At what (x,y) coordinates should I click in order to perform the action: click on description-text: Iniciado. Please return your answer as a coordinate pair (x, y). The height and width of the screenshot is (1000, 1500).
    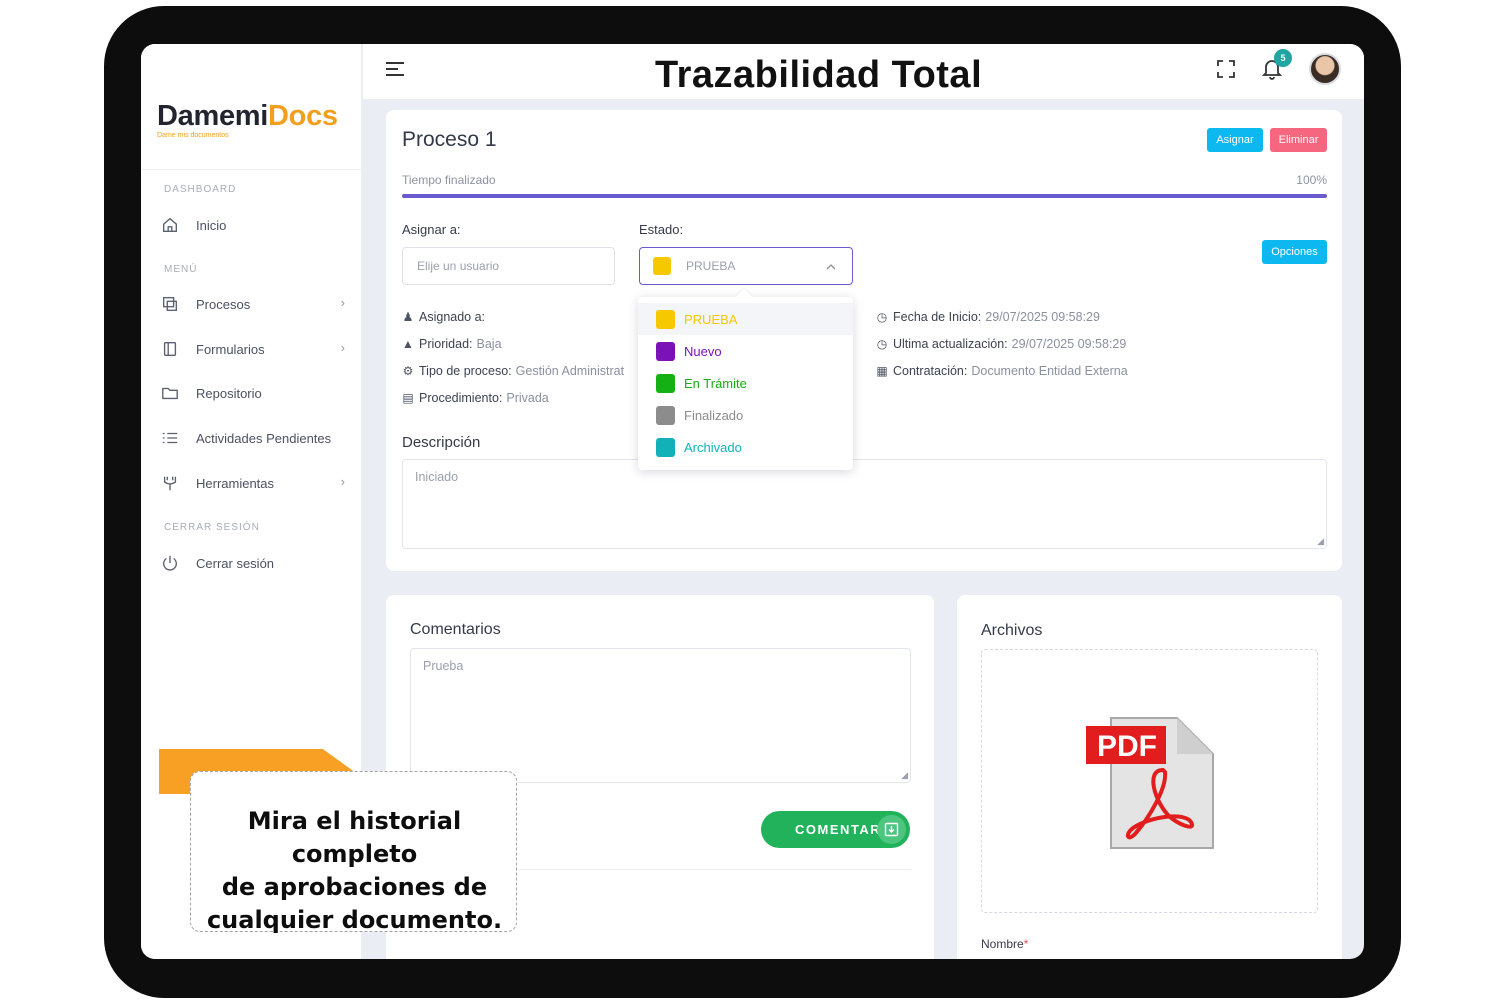
    Looking at the image, I should click on (437, 477).